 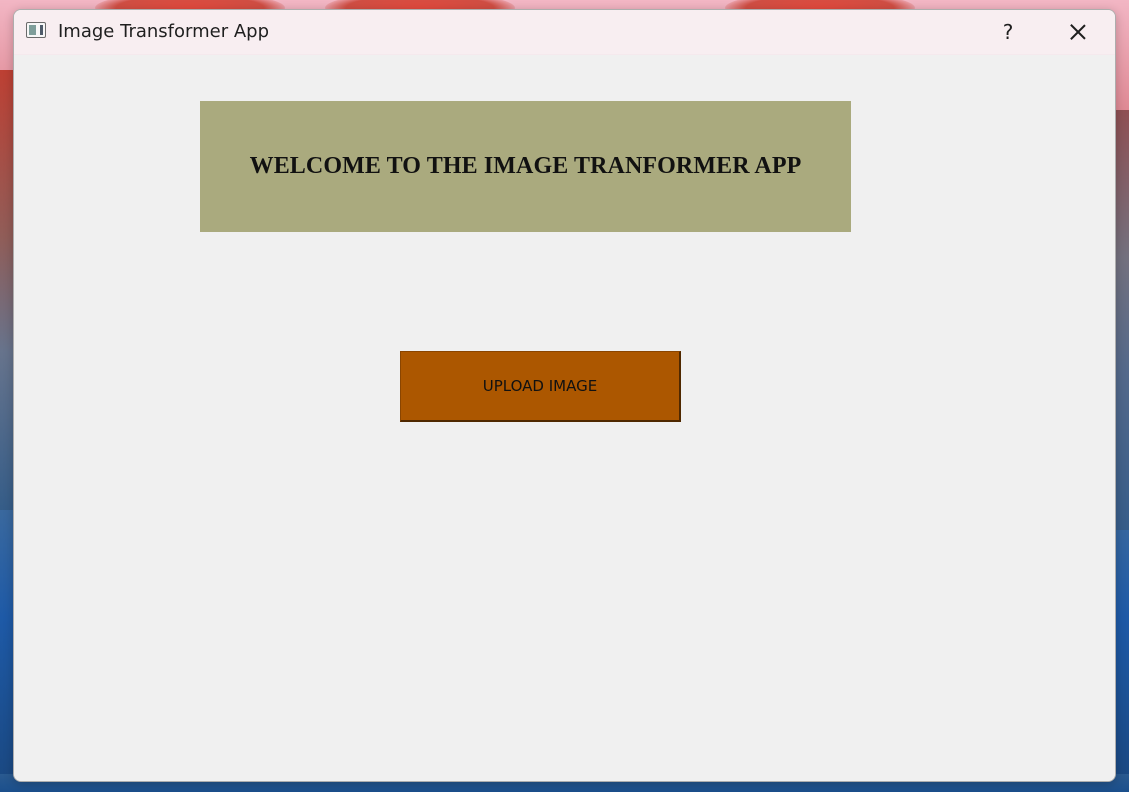 I want to click on window-title: Image Transformer App, so click(x=163, y=31).